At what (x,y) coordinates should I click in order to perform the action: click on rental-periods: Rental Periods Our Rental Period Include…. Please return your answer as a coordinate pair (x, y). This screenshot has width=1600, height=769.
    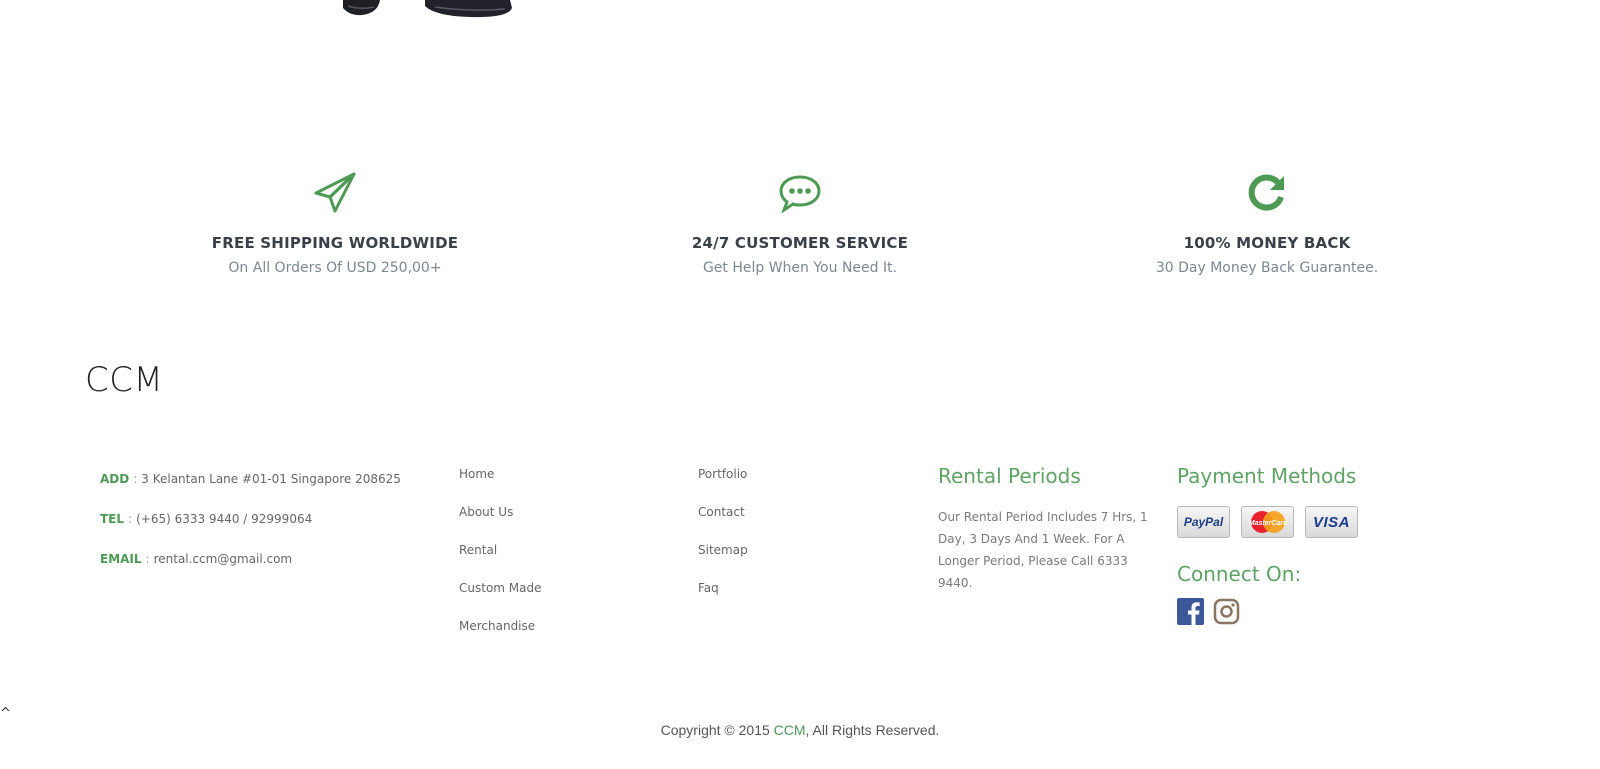
    Looking at the image, I should click on (1045, 529).